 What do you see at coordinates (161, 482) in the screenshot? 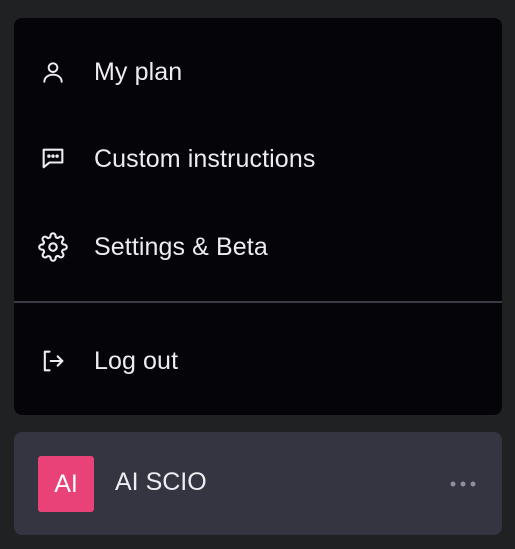
I see `profile-name: AI SCIO` at bounding box center [161, 482].